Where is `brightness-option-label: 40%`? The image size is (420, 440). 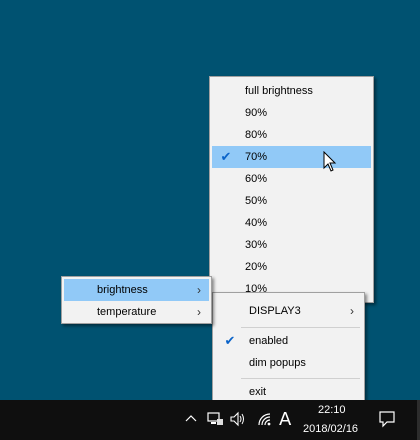
brightness-option-label: 40% is located at coordinates (256, 223).